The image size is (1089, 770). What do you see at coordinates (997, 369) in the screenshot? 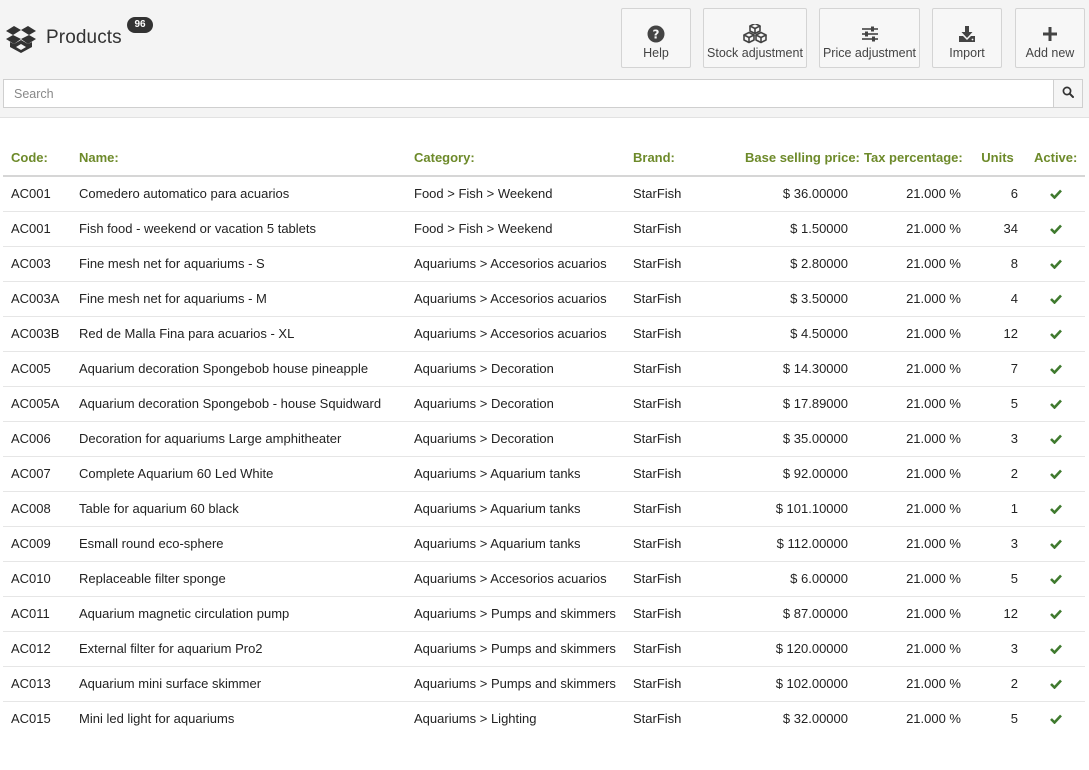
I see `cell-units: 7` at bounding box center [997, 369].